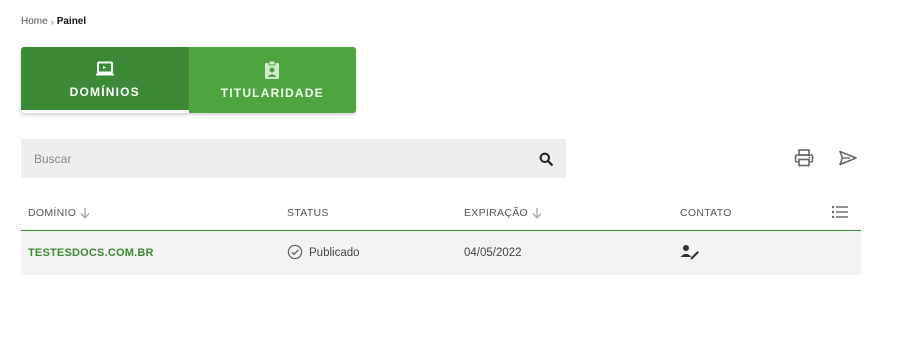 This screenshot has width=900, height=348. I want to click on tab-dominios: DOMÍNIOS, so click(105, 80).